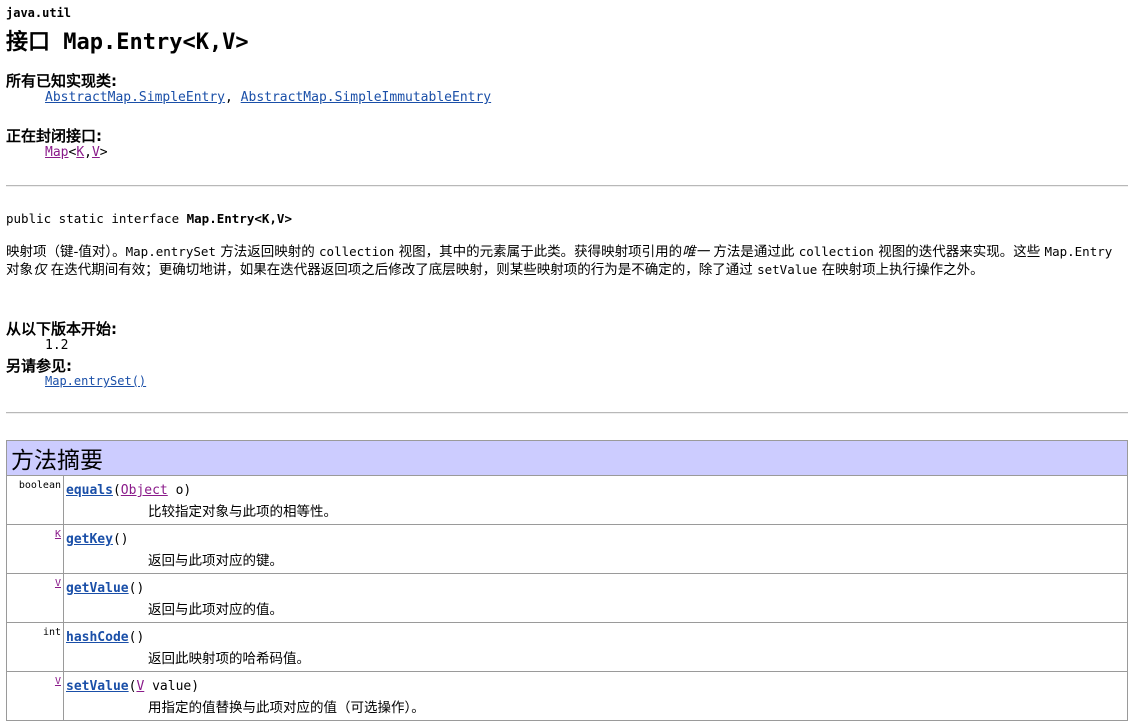 The width and height of the screenshot is (1131, 721). What do you see at coordinates (242, 512) in the screenshot?
I see `method-description: 比较指定对象与此项的相等性。` at bounding box center [242, 512].